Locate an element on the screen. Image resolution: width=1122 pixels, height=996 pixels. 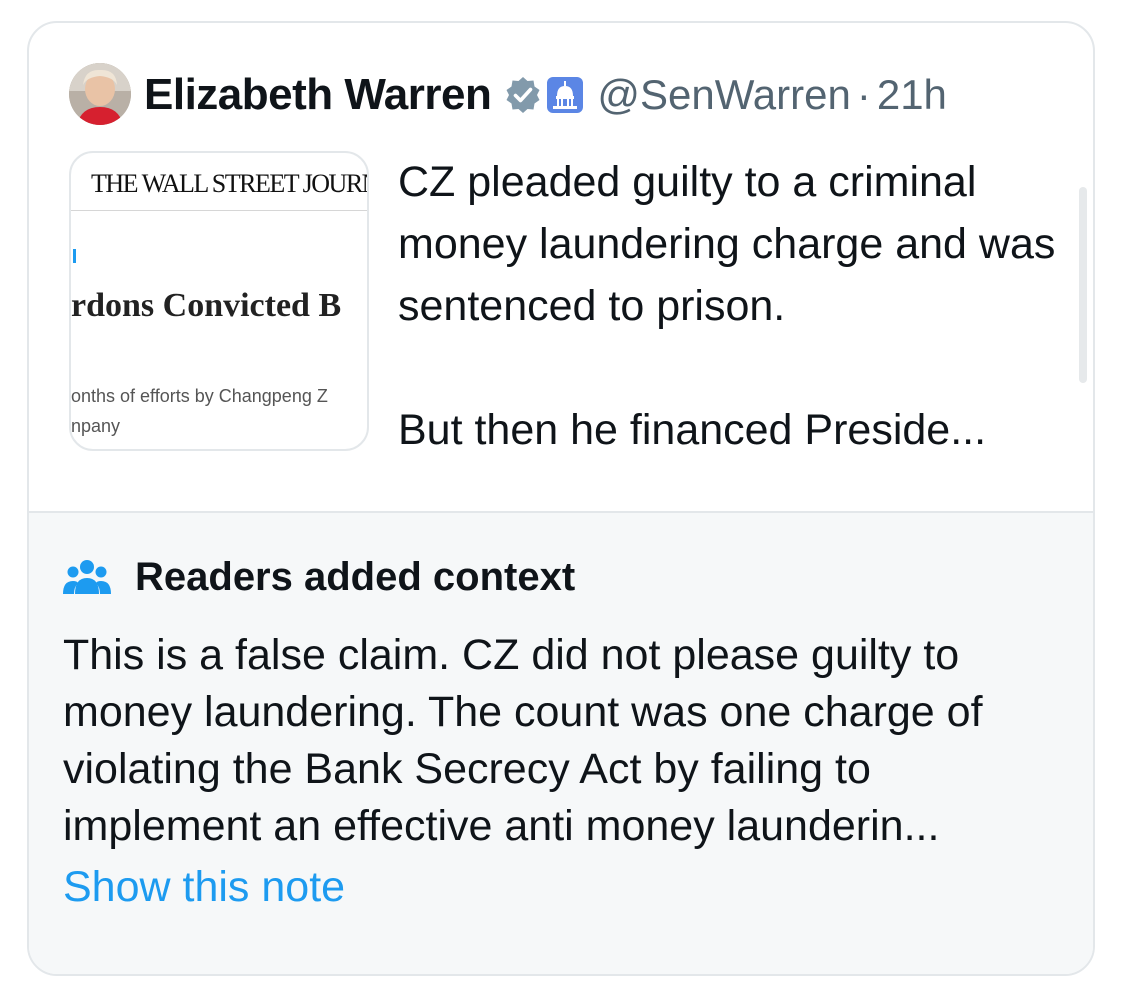
community-note-title: Readers added context is located at coordinates (355, 577).